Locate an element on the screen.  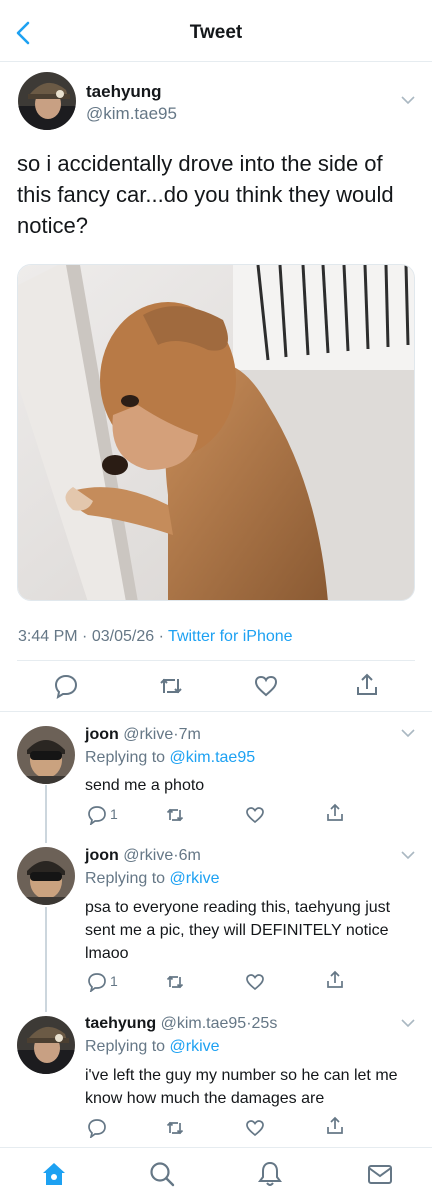
page-title: Tweet is located at coordinates (216, 32).